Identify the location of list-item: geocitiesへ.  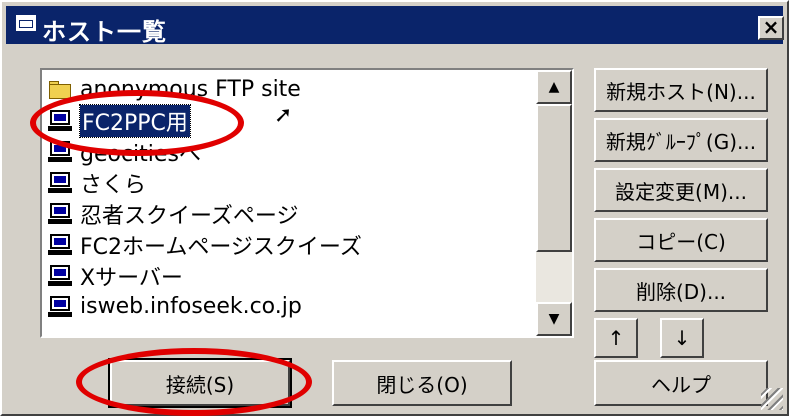
(292, 151).